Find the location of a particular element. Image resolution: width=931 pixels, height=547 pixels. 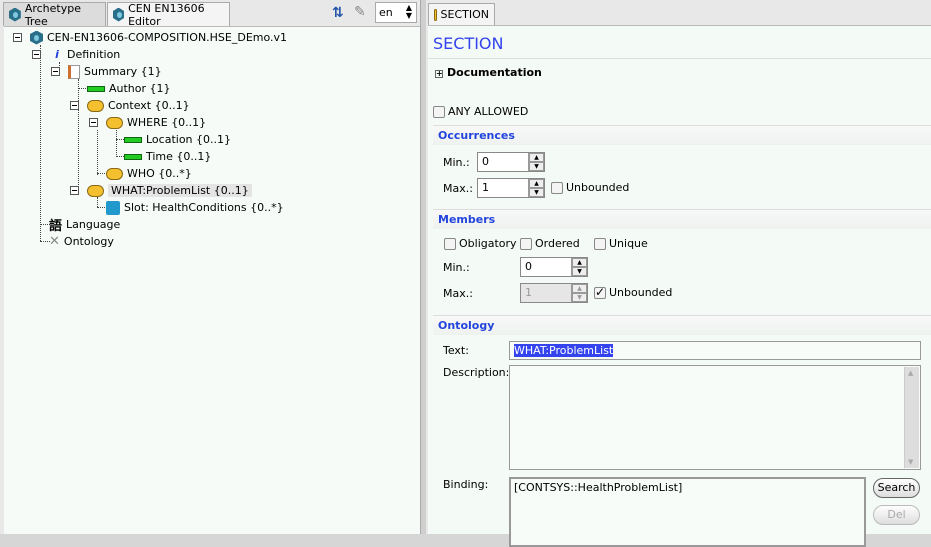

syringe-icon: ✎ is located at coordinates (360, 12).